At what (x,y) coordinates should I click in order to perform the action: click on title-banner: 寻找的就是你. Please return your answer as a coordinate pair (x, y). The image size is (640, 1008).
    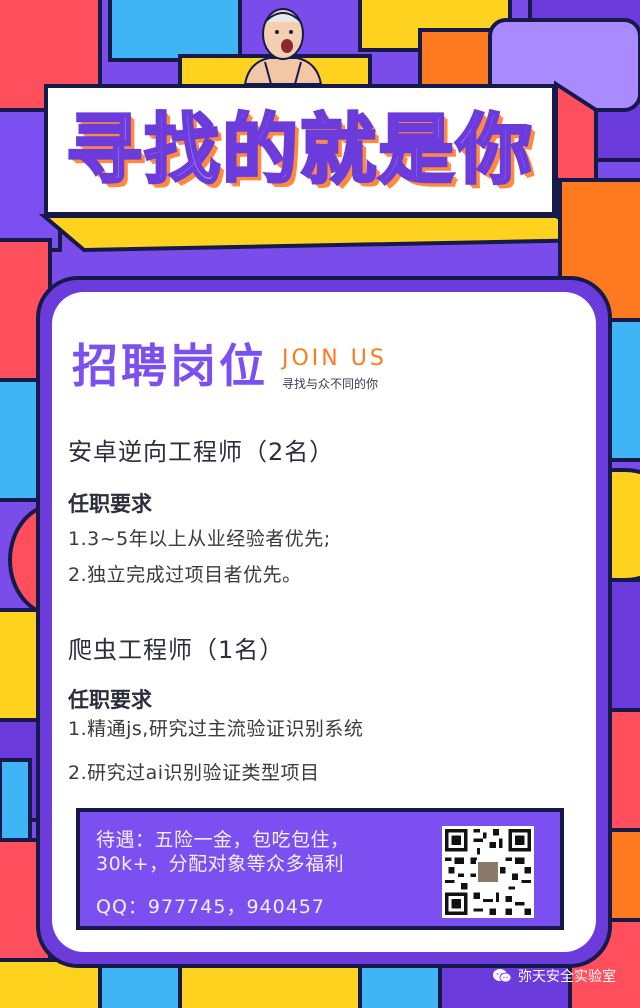
    Looking at the image, I should click on (300, 150).